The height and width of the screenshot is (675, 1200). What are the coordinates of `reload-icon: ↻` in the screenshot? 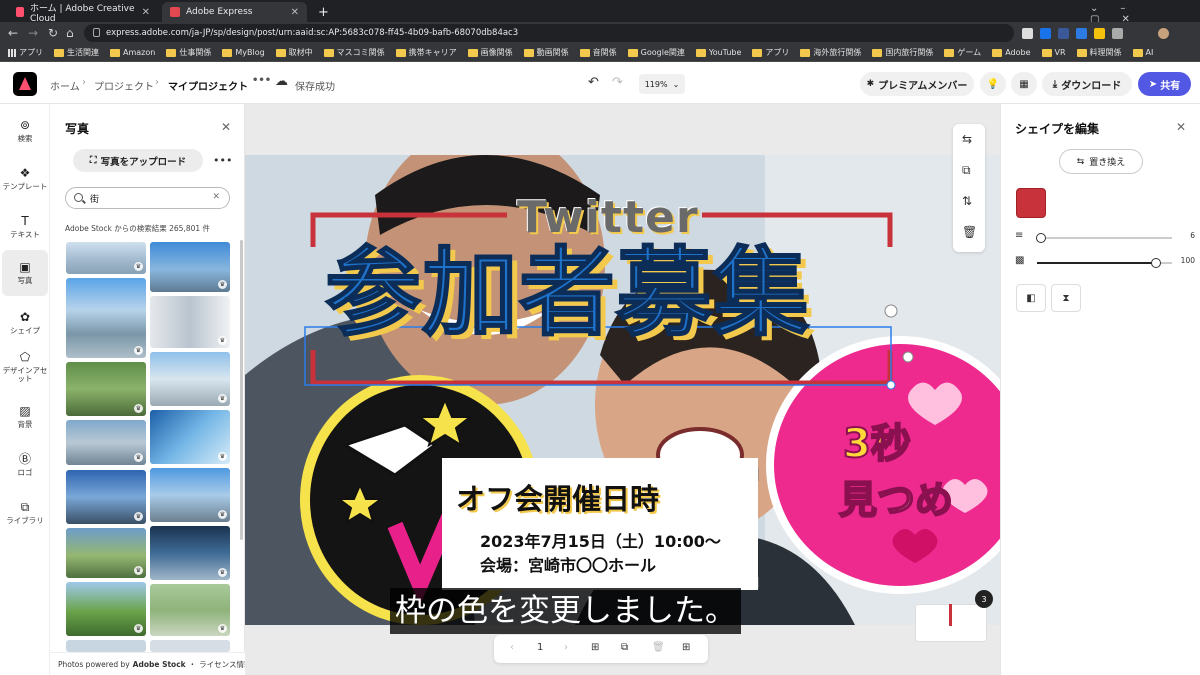 It's located at (53, 33).